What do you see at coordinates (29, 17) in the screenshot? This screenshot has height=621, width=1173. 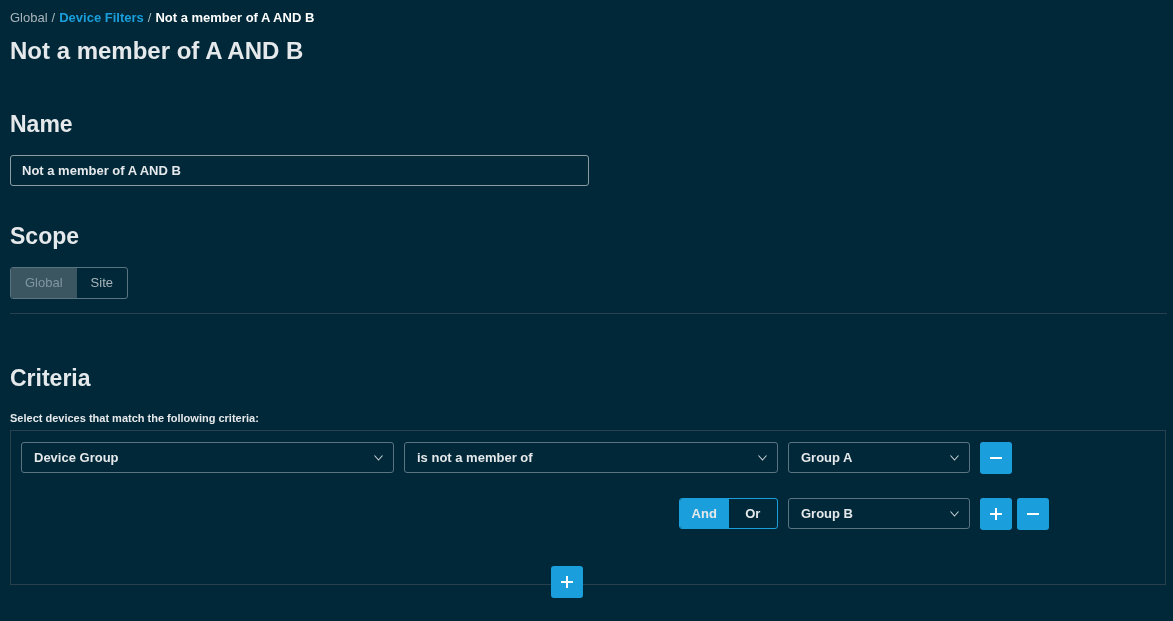 I see `breadcrumb-item: Global` at bounding box center [29, 17].